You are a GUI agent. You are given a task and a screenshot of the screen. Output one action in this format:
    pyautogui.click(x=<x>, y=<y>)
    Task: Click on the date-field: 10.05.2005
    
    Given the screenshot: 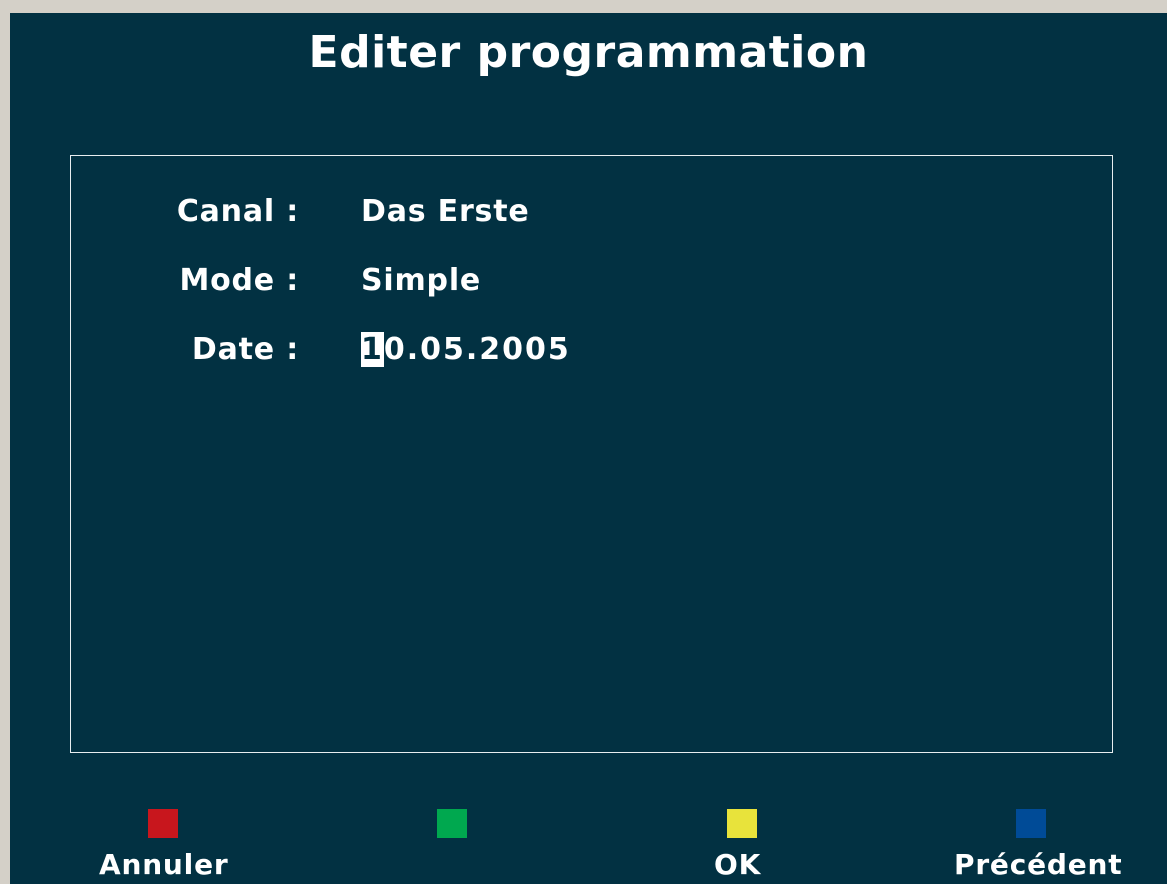 What is the action you would take?
    pyautogui.click(x=466, y=349)
    